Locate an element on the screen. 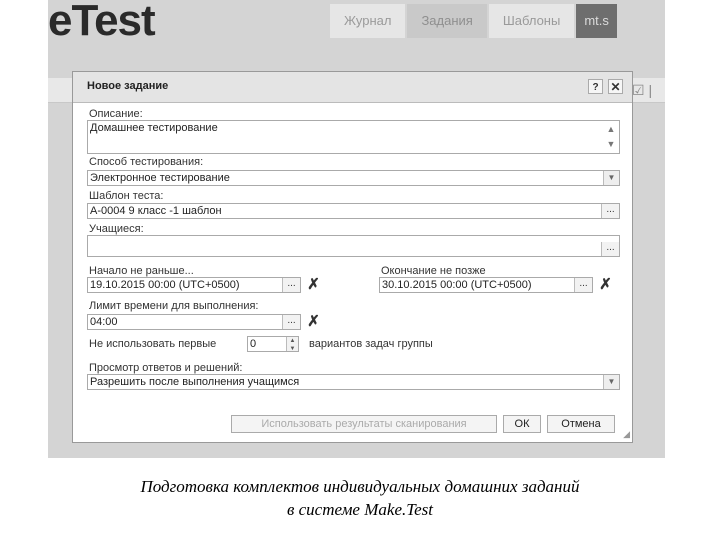  time-limit-value: 04:00 is located at coordinates (104, 322).